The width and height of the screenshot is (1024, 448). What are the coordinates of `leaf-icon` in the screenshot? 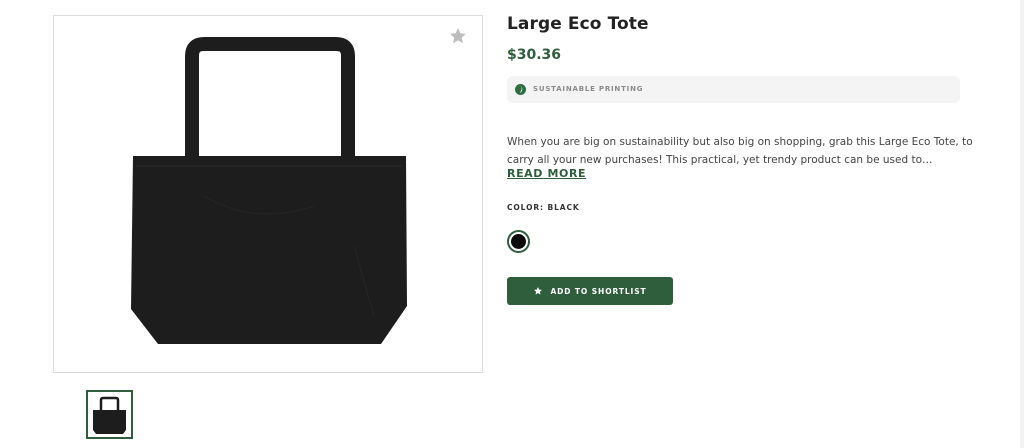 It's located at (520, 89).